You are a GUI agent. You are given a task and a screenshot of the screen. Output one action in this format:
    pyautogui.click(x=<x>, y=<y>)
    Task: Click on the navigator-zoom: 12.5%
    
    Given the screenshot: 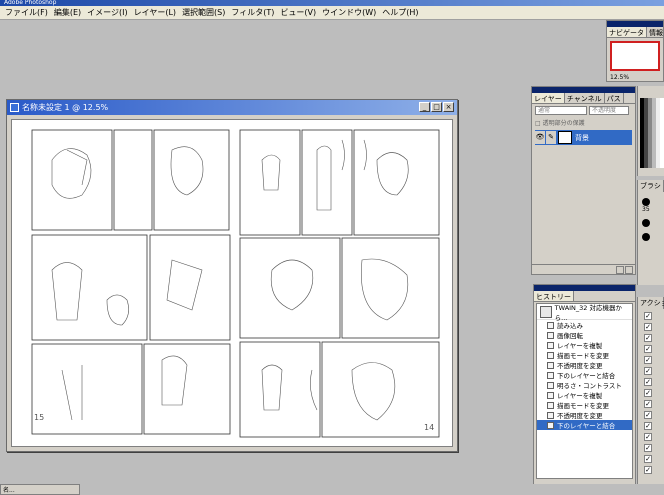 What is the action you would take?
    pyautogui.click(x=635, y=77)
    